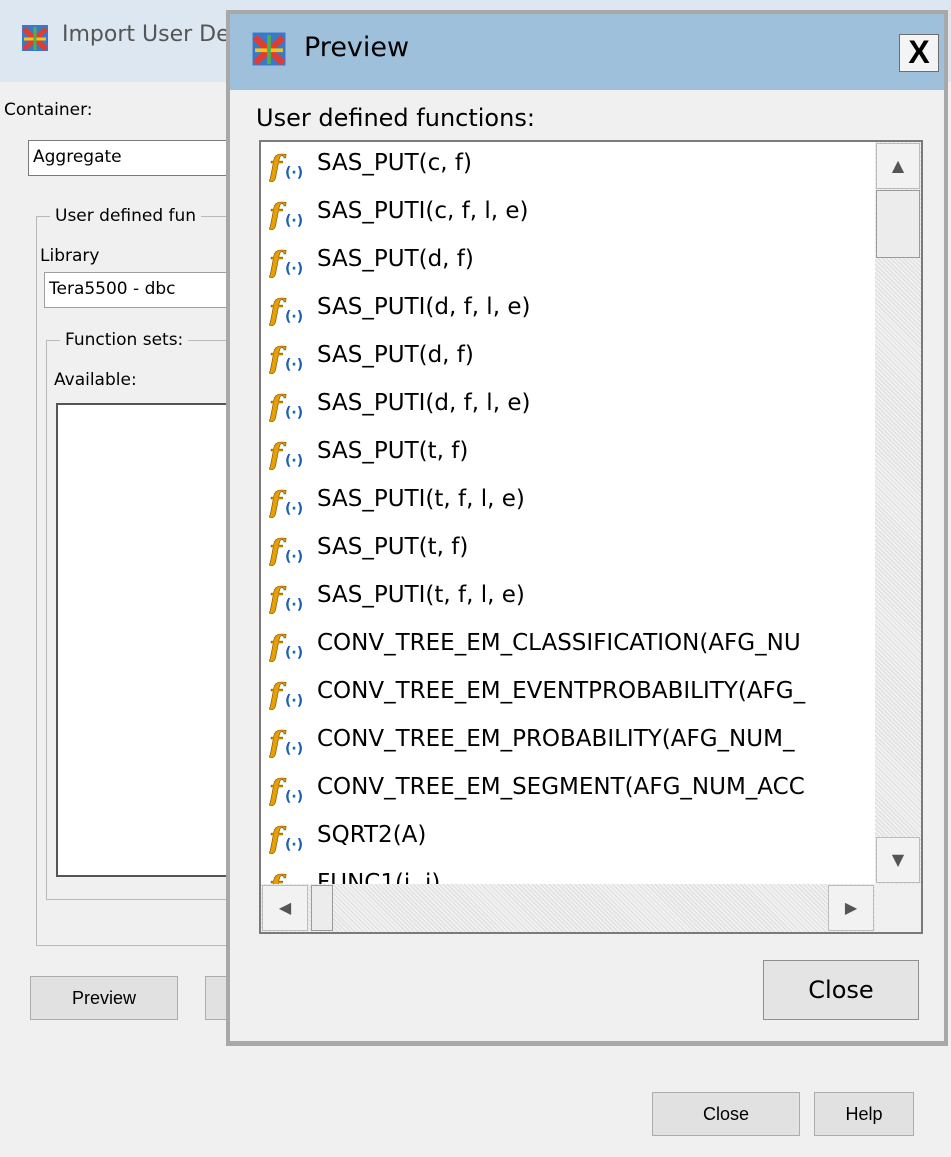 The image size is (951, 1157). What do you see at coordinates (423, 211) in the screenshot?
I see `function-name: SAS_PUTI(c, f, l, e)` at bounding box center [423, 211].